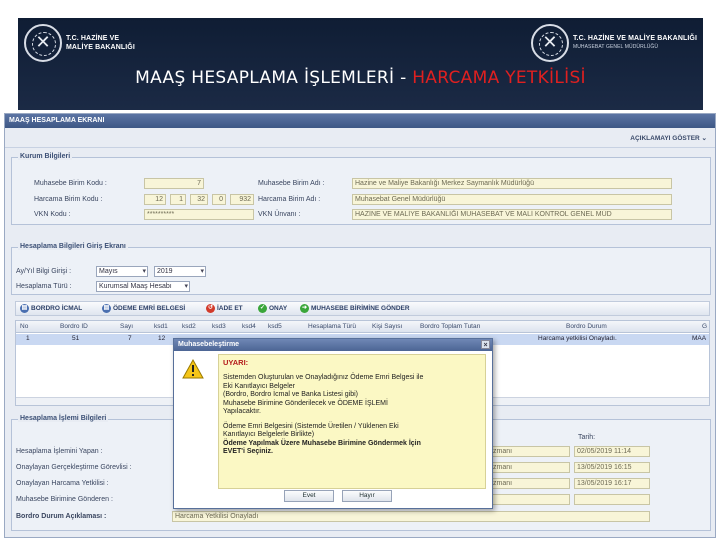 This screenshot has width=720, height=540. What do you see at coordinates (668, 138) in the screenshot?
I see `show-description-button: AÇIKLAMAYI GÖSTER ⌄` at bounding box center [668, 138].